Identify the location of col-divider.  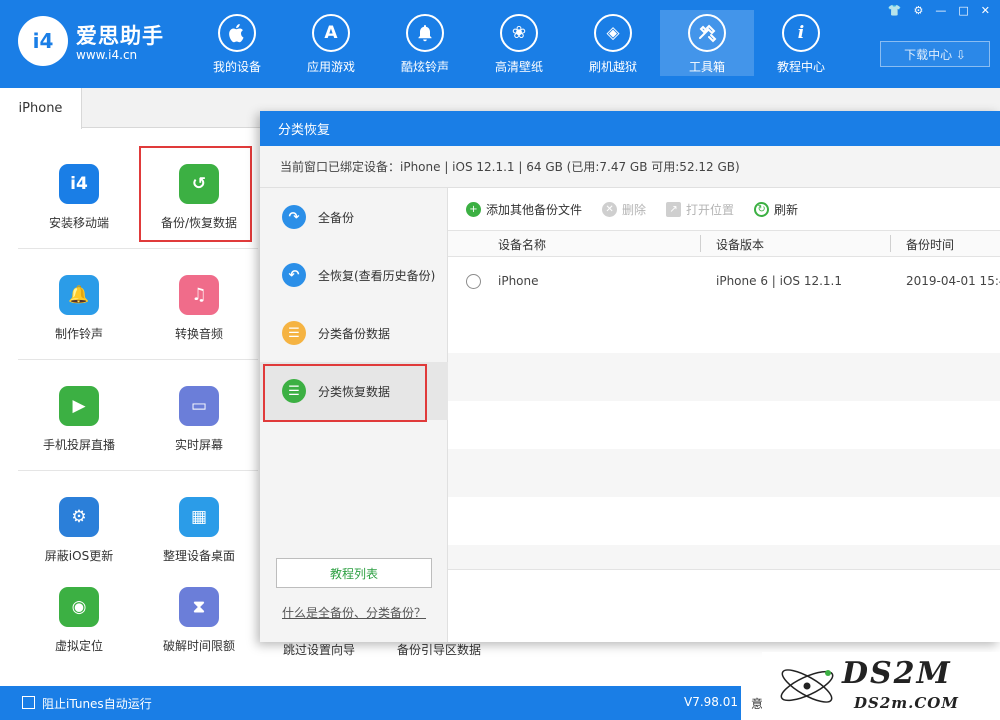
(700, 243).